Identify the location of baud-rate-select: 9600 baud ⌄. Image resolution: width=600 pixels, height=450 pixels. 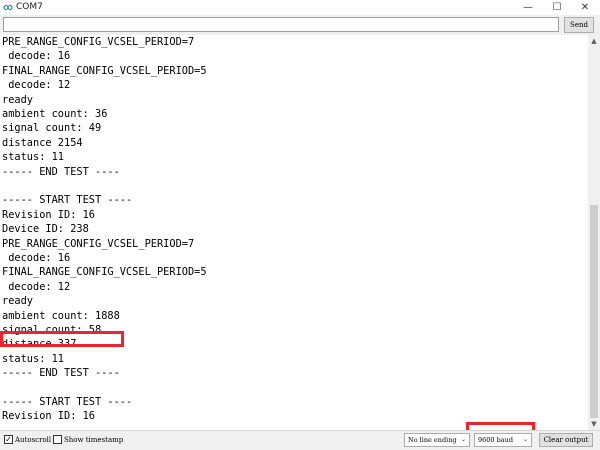
(503, 440).